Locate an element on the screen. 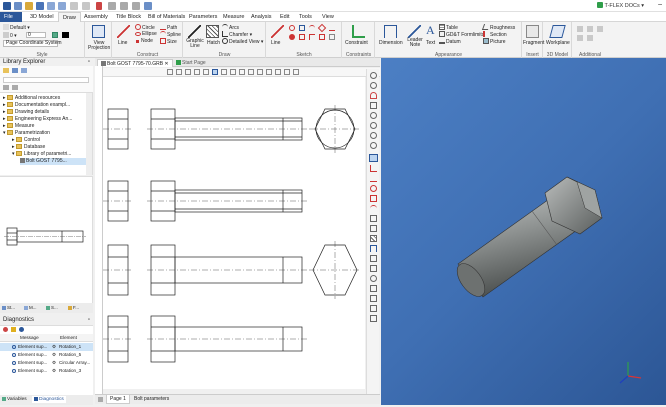 Image resolution: width=666 pixels, height=407 pixels. magnet-icon is located at coordinates (373, 95).